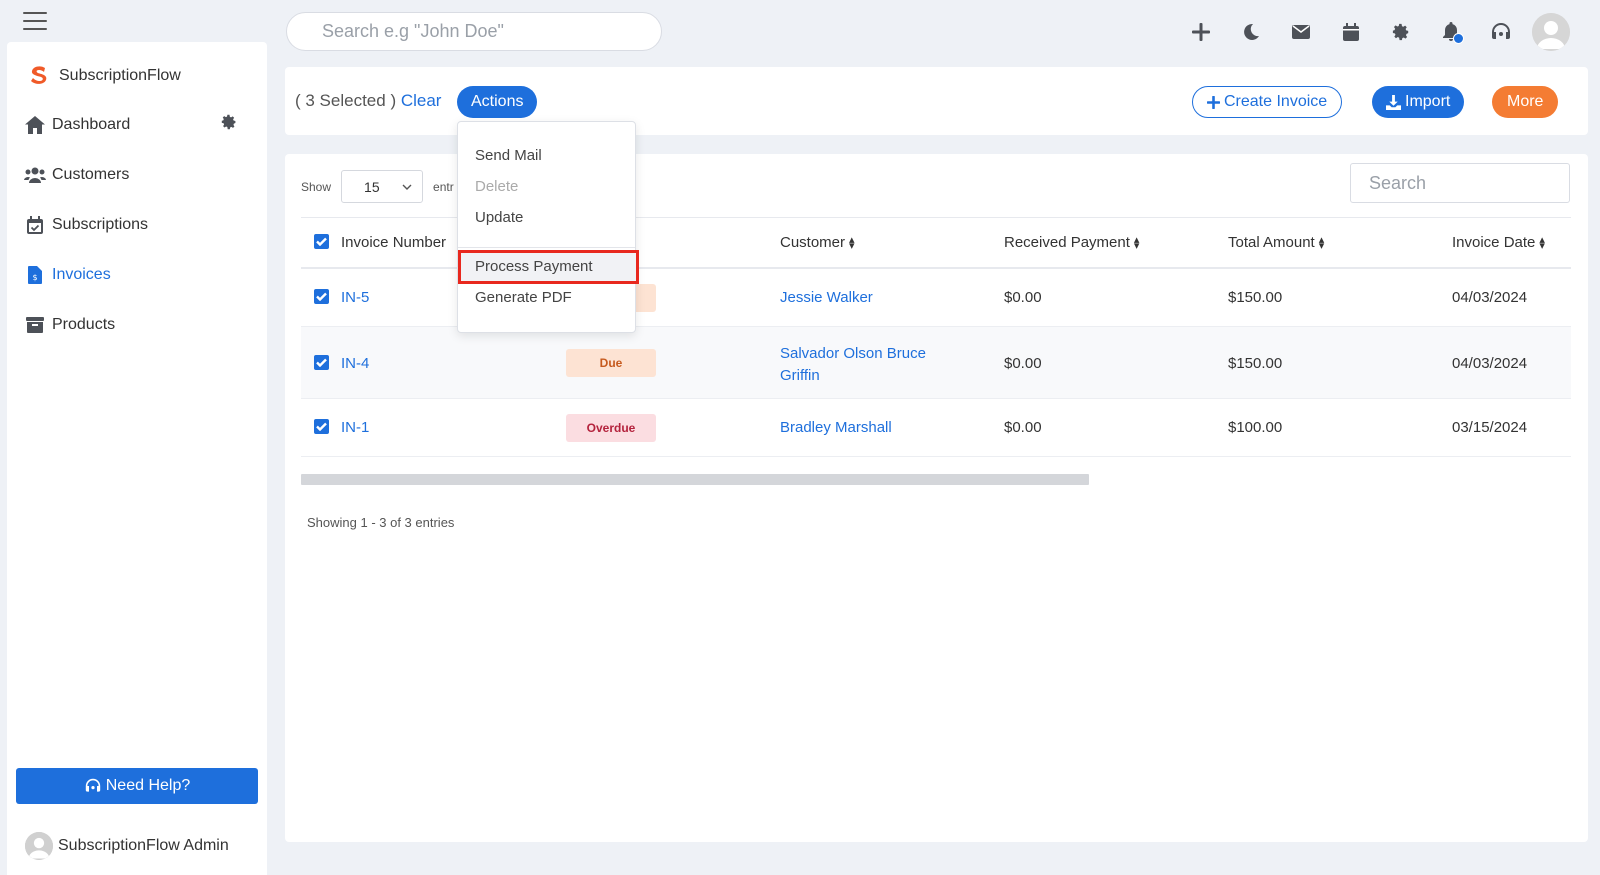 This screenshot has width=1600, height=875. I want to click on brand-name: SubscriptionFlow, so click(120, 75).